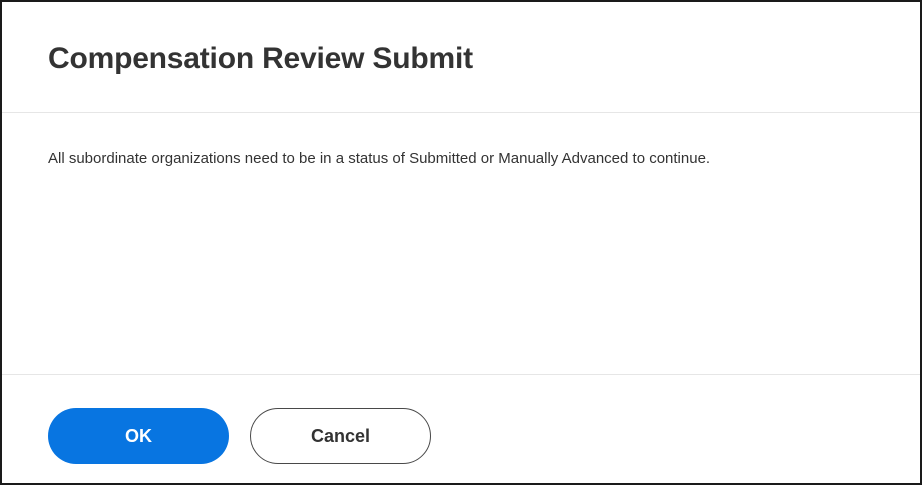  Describe the element at coordinates (260, 58) in the screenshot. I see `dialog-title: Compensation Review Submit` at that location.